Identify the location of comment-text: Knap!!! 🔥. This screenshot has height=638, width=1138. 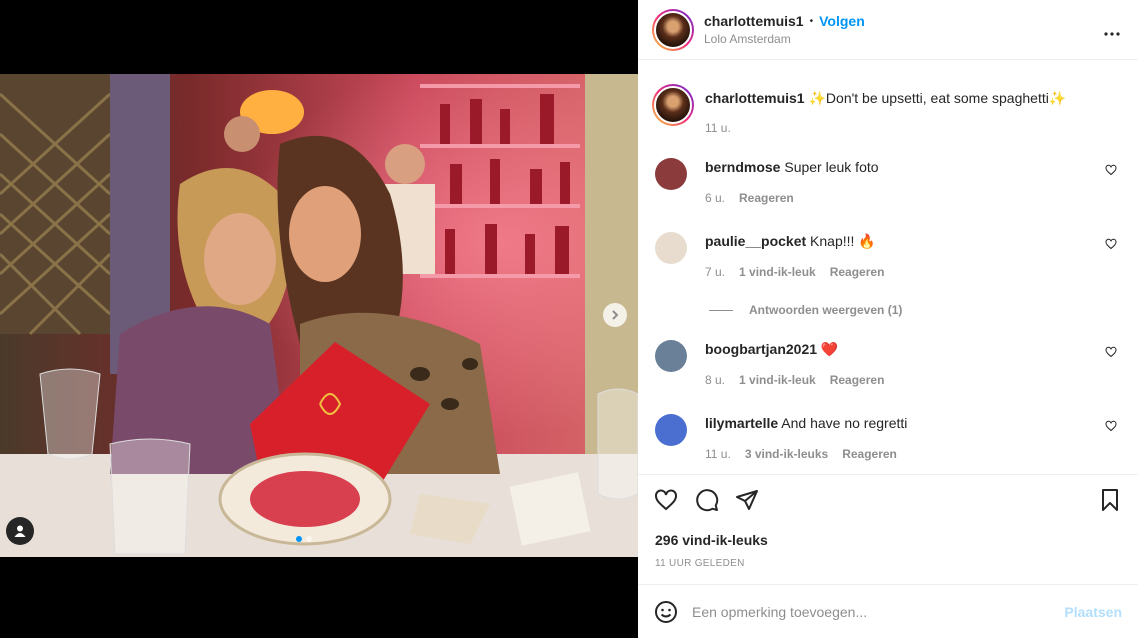
(843, 241).